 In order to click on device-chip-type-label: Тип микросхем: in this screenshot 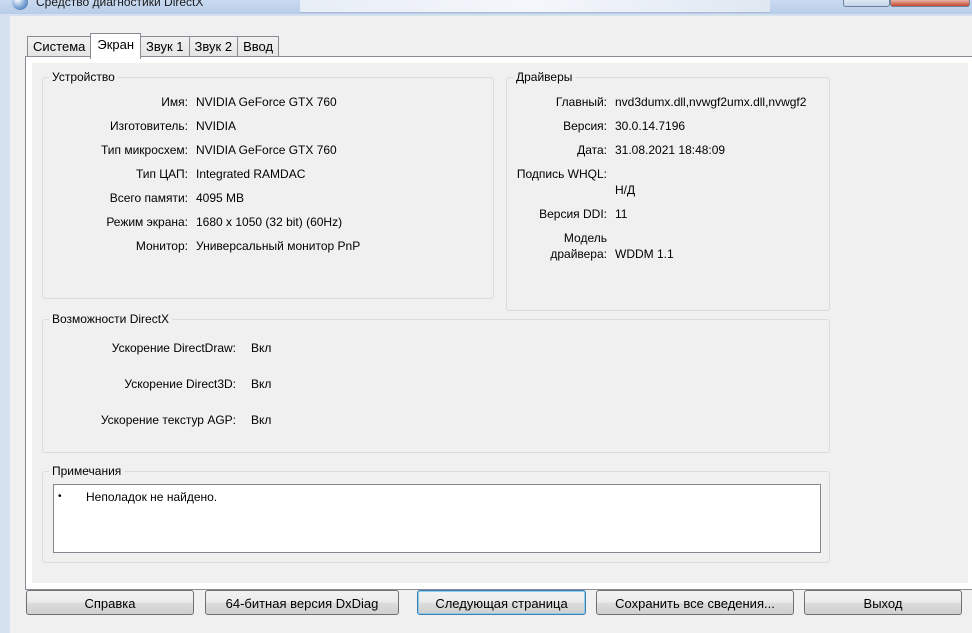, I will do `click(144, 150)`.